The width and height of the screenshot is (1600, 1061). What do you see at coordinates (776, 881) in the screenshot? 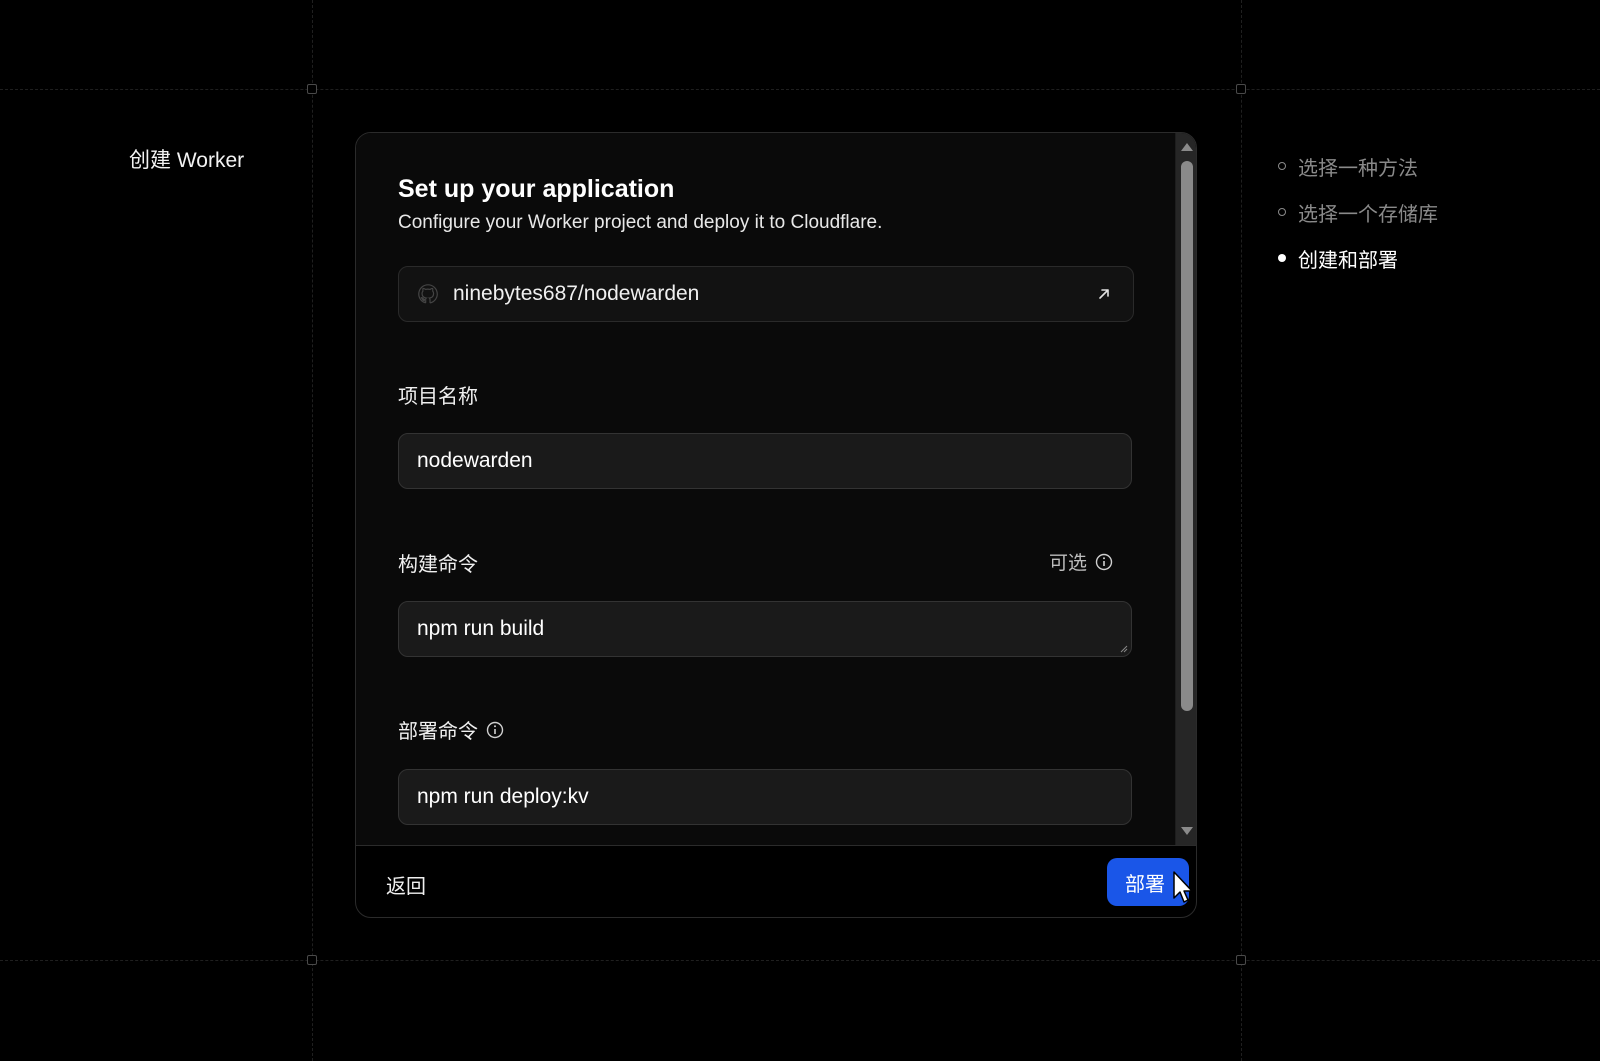
I see `card-footer: 返回 部署` at bounding box center [776, 881].